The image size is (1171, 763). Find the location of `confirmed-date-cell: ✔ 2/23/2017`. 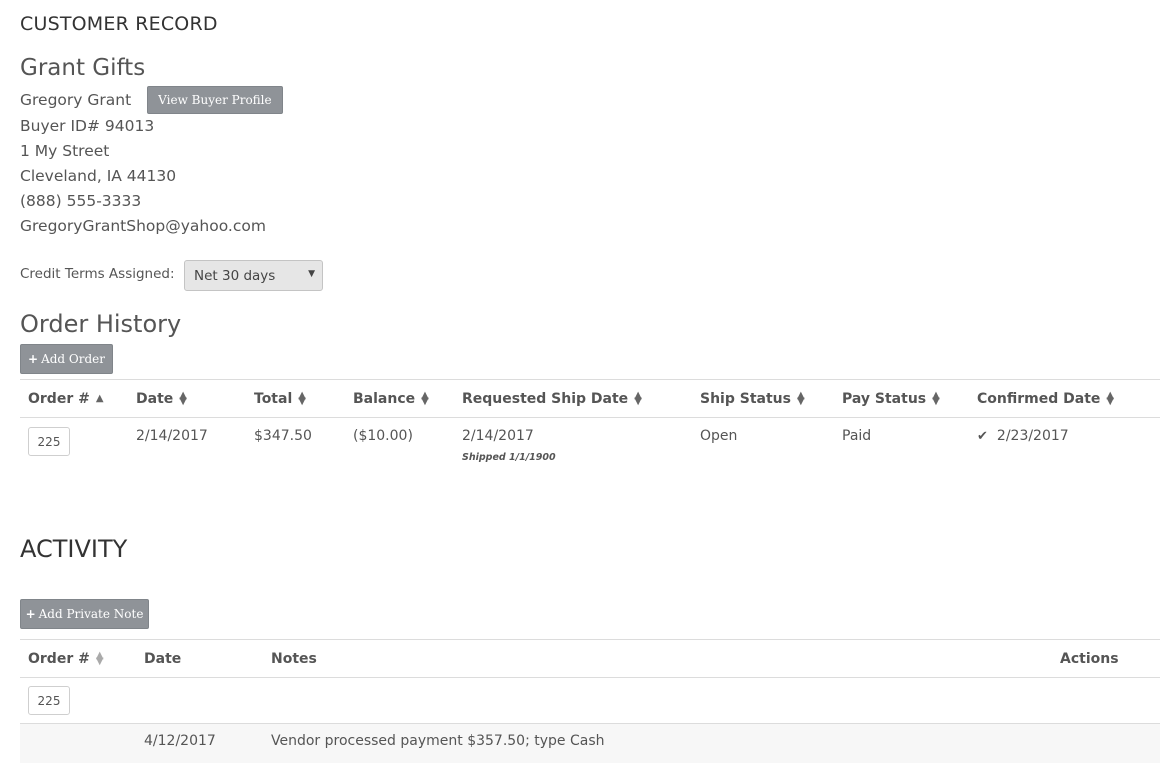

confirmed-date-cell: ✔ 2/23/2017 is located at coordinates (1023, 436).